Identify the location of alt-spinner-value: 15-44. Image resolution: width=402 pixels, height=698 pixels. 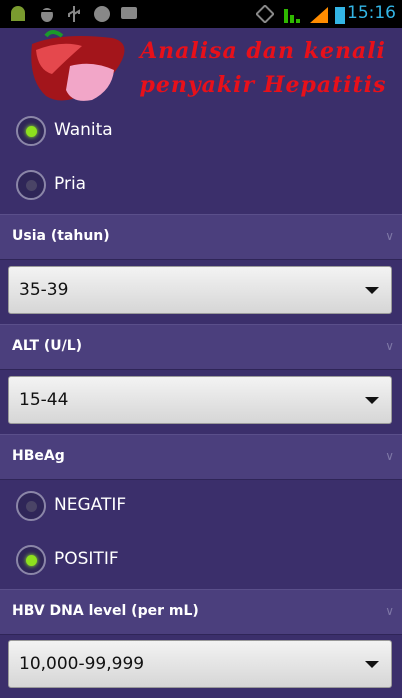
(44, 400).